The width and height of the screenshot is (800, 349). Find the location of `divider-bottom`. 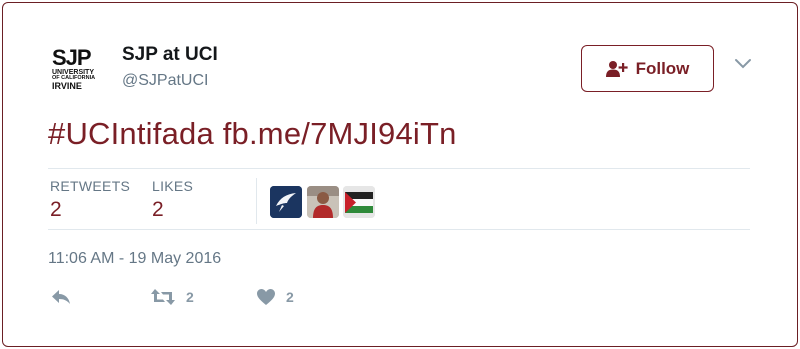

divider-bottom is located at coordinates (399, 229).